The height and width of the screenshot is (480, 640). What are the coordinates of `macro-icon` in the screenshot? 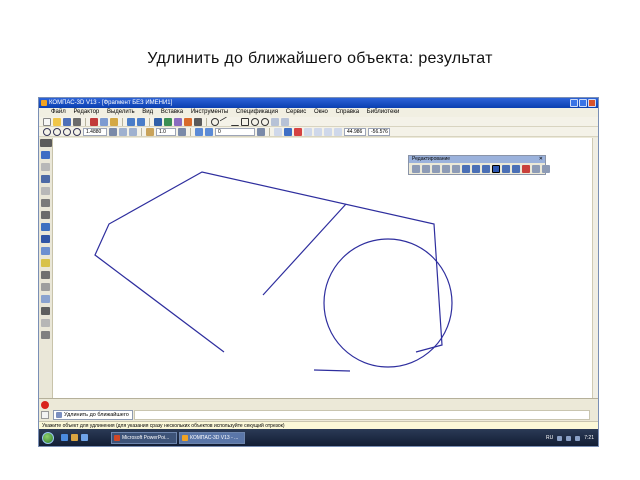 It's located at (45, 287).